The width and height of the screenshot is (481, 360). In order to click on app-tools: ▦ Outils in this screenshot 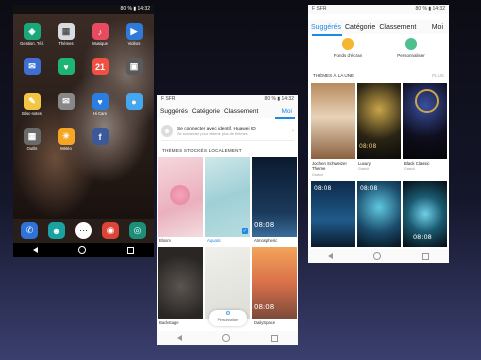, I will do `click(32, 139)`.